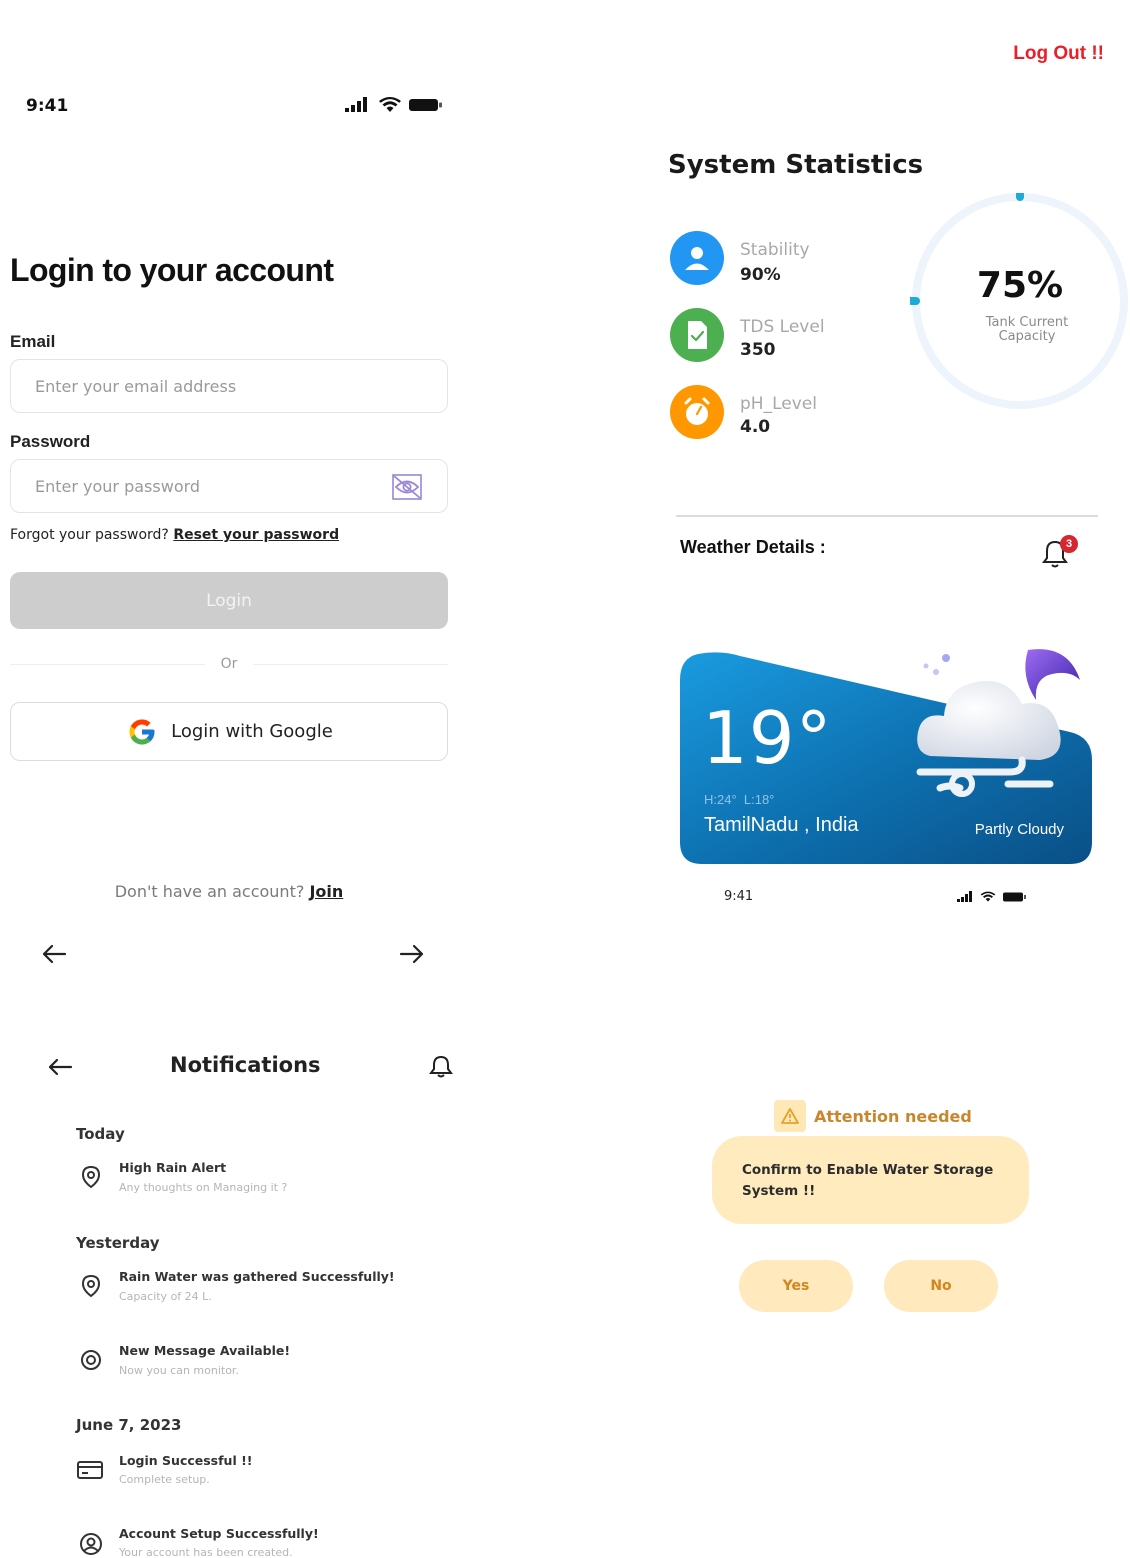  I want to click on join-link: Join, so click(326, 891).